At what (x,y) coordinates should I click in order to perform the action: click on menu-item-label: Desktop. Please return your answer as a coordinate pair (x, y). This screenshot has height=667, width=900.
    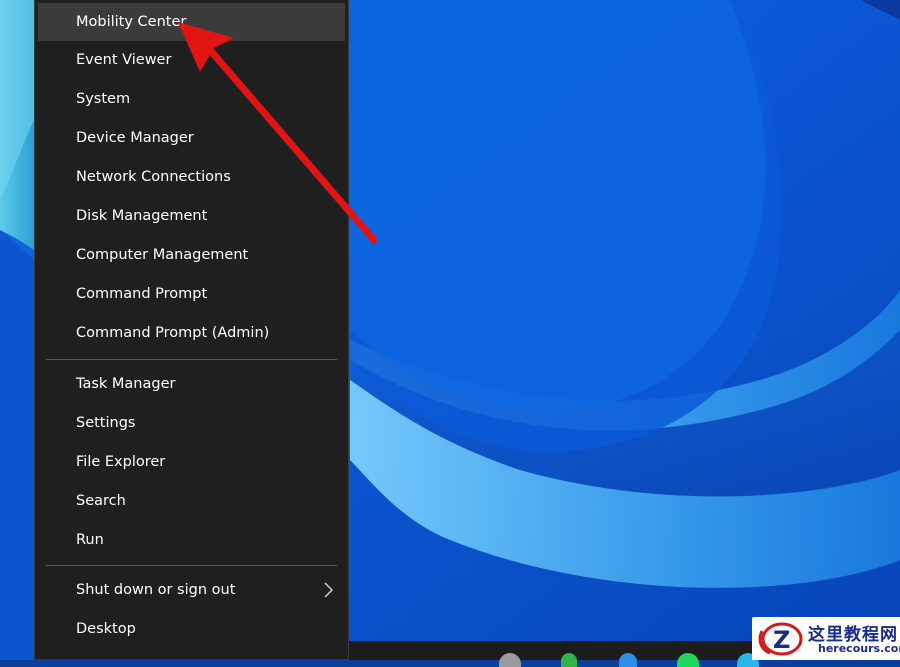
    Looking at the image, I should click on (106, 629).